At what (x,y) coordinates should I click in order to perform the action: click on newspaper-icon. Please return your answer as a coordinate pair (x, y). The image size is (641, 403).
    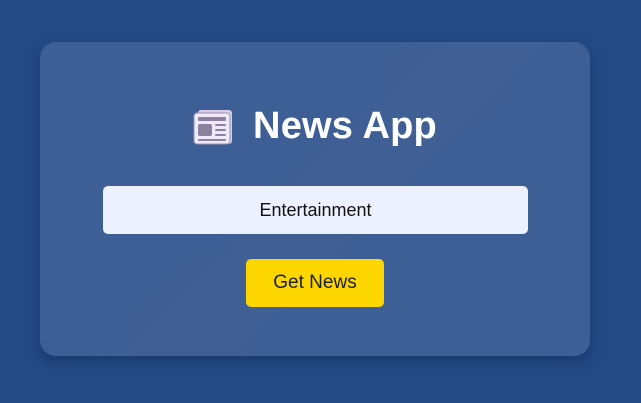
    Looking at the image, I should click on (214, 127).